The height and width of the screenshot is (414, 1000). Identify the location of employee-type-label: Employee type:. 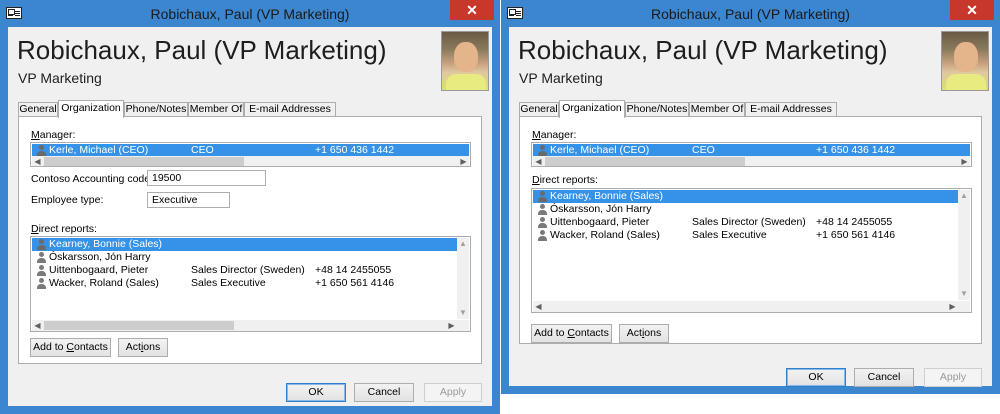
(67, 200).